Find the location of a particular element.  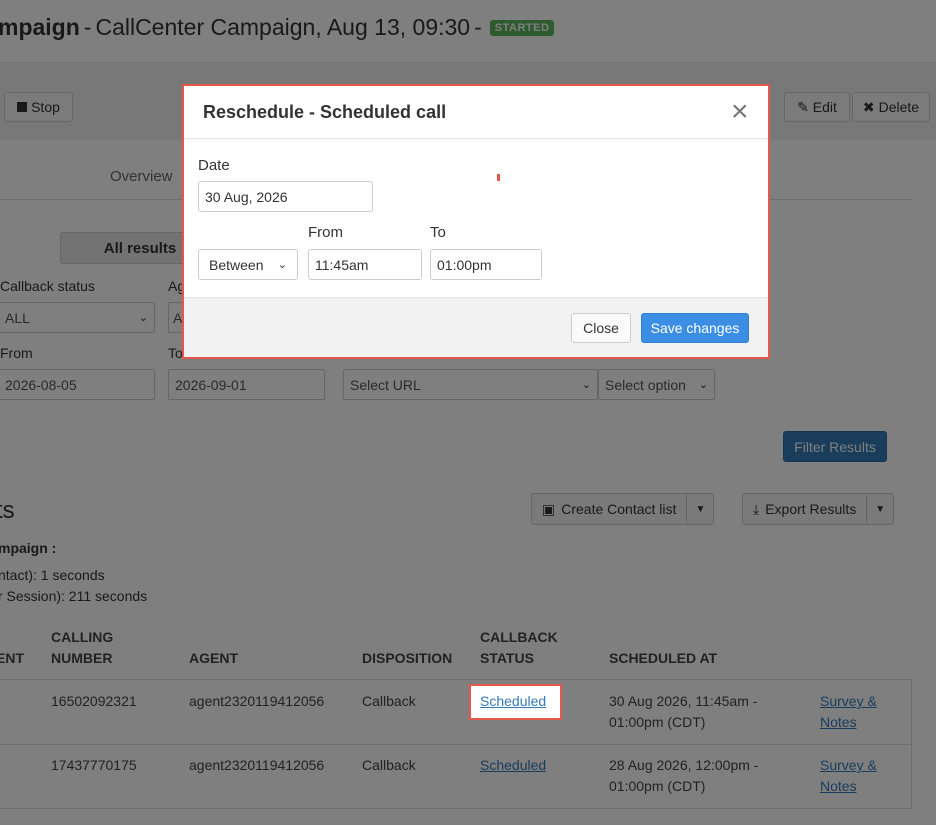

chevron-down-icon: ⌄ is located at coordinates (282, 265).